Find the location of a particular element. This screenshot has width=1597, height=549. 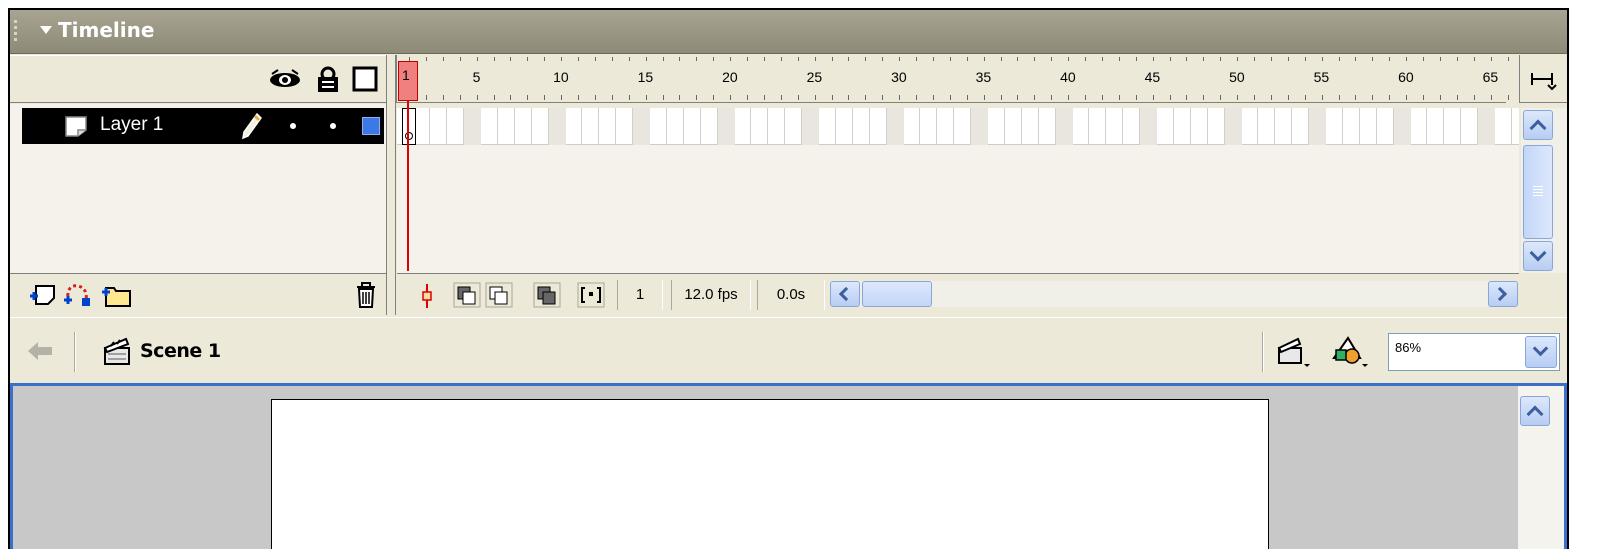

scroll-down-button is located at coordinates (1538, 256).